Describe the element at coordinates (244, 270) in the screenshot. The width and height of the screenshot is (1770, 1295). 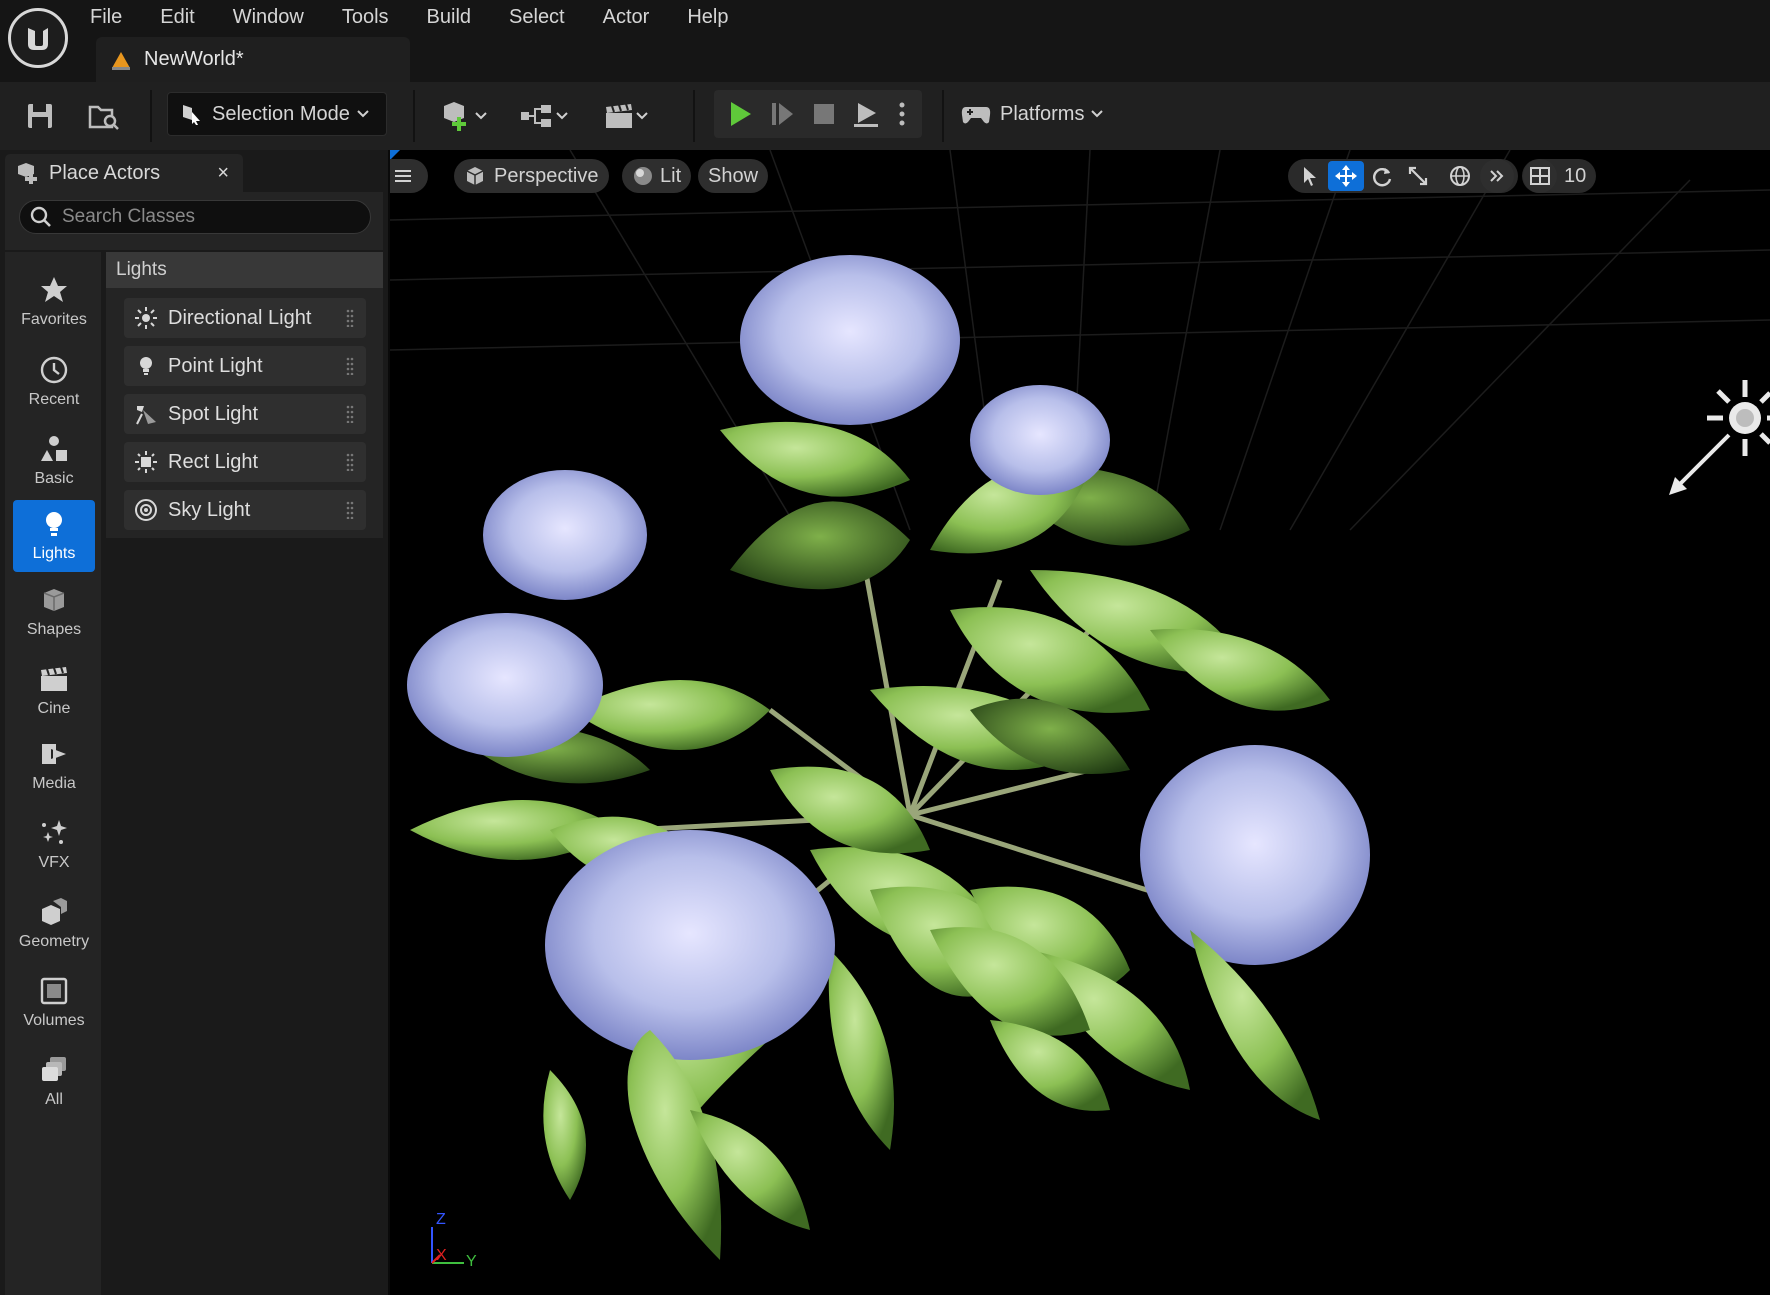
I see `lights-section-header: Lights` at that location.